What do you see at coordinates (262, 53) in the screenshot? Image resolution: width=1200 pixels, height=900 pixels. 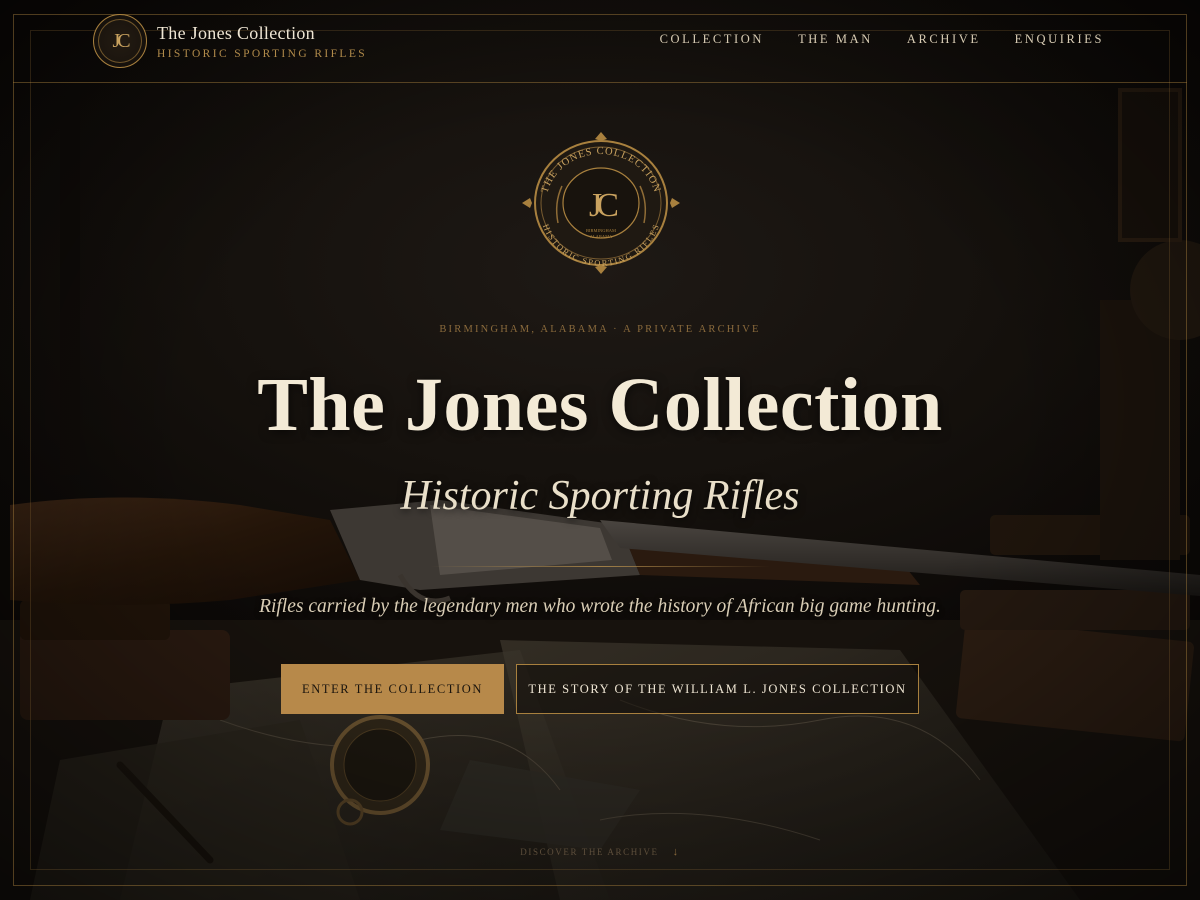 I see `brand-subtitle: HISTORIC SPORTING RIFLES` at bounding box center [262, 53].